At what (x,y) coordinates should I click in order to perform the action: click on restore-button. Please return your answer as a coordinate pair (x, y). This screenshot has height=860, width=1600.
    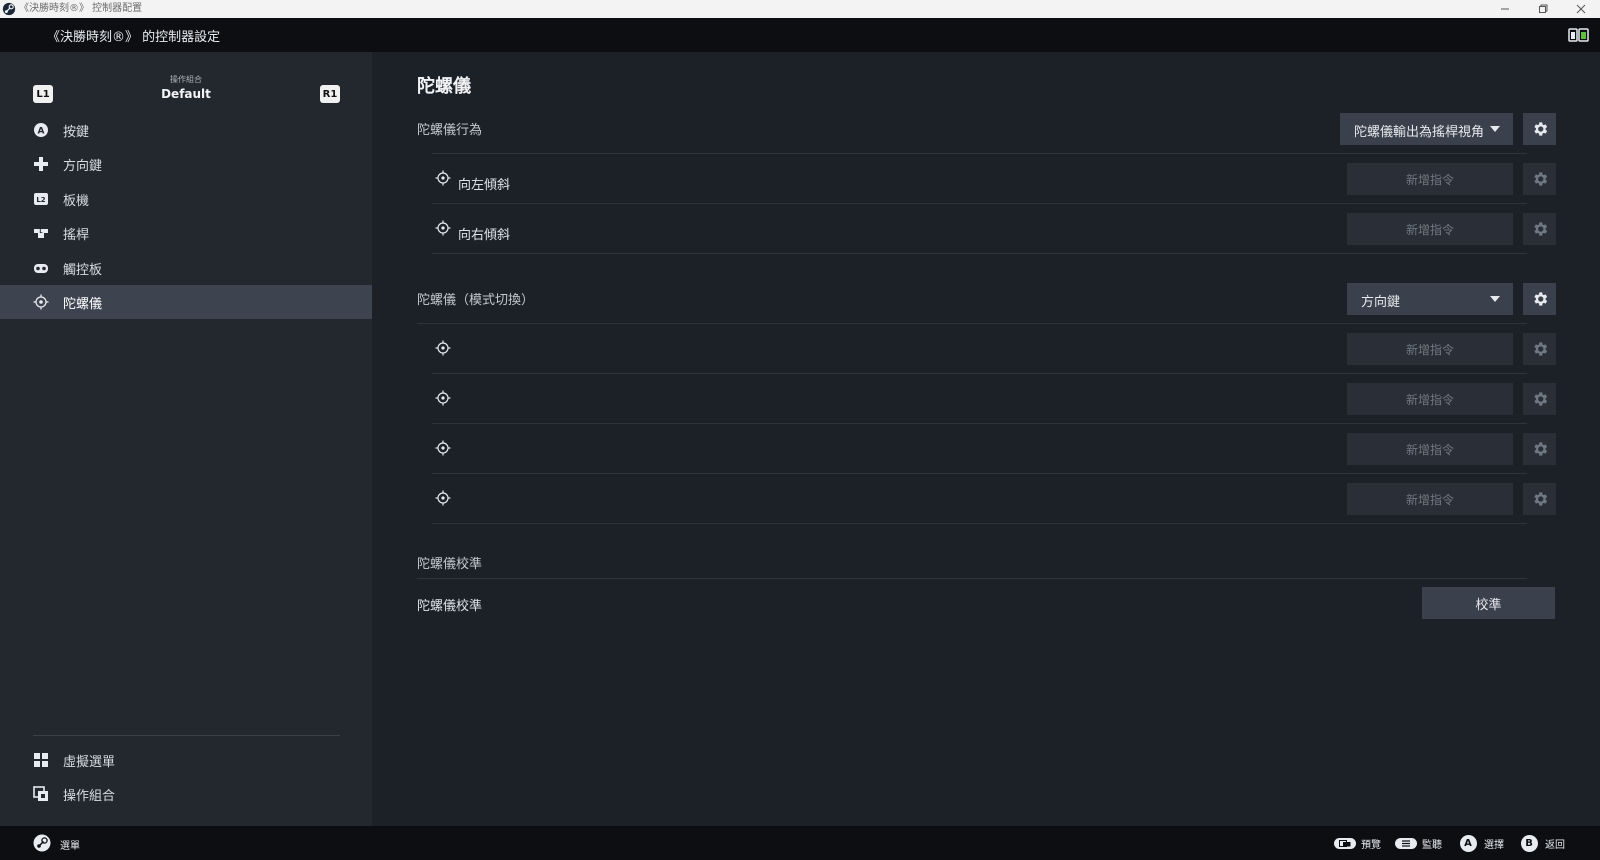
    Looking at the image, I should click on (1543, 9).